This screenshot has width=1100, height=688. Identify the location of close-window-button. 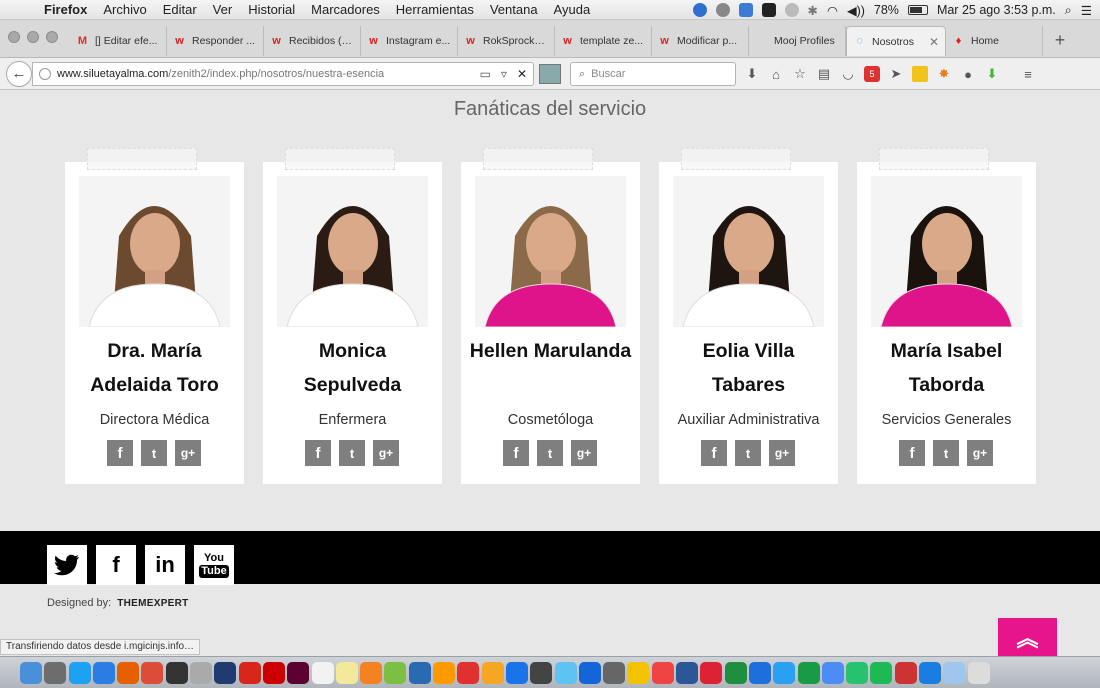
(14, 37).